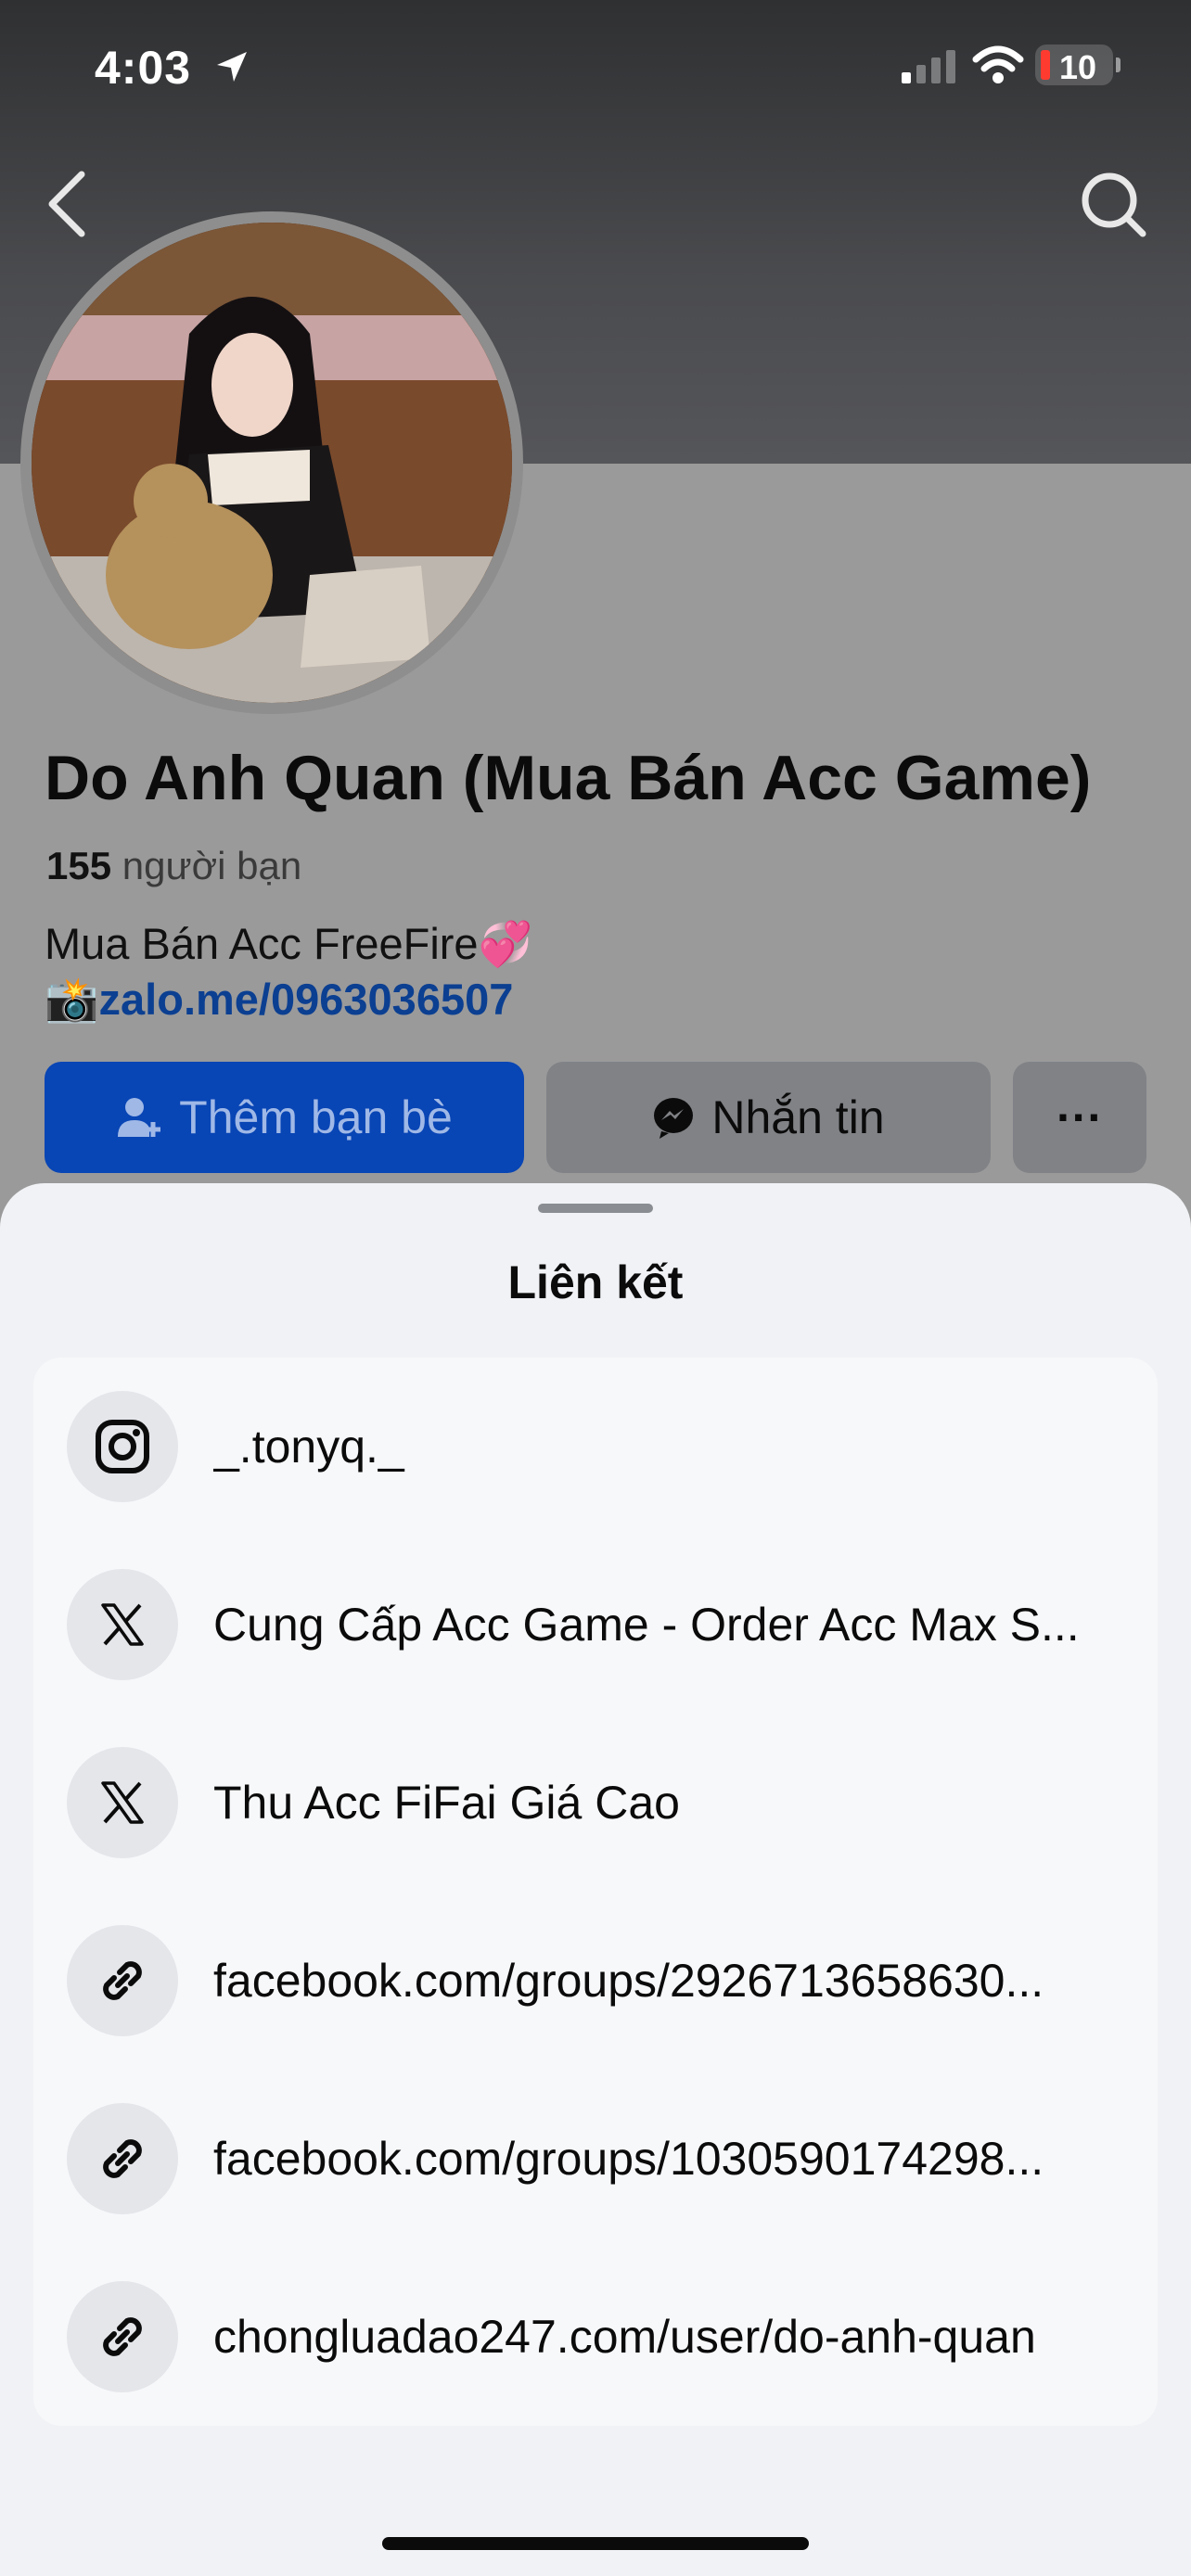 The image size is (1191, 2576). Describe the element at coordinates (1077, 67) in the screenshot. I see `battery-percent: 10` at that location.